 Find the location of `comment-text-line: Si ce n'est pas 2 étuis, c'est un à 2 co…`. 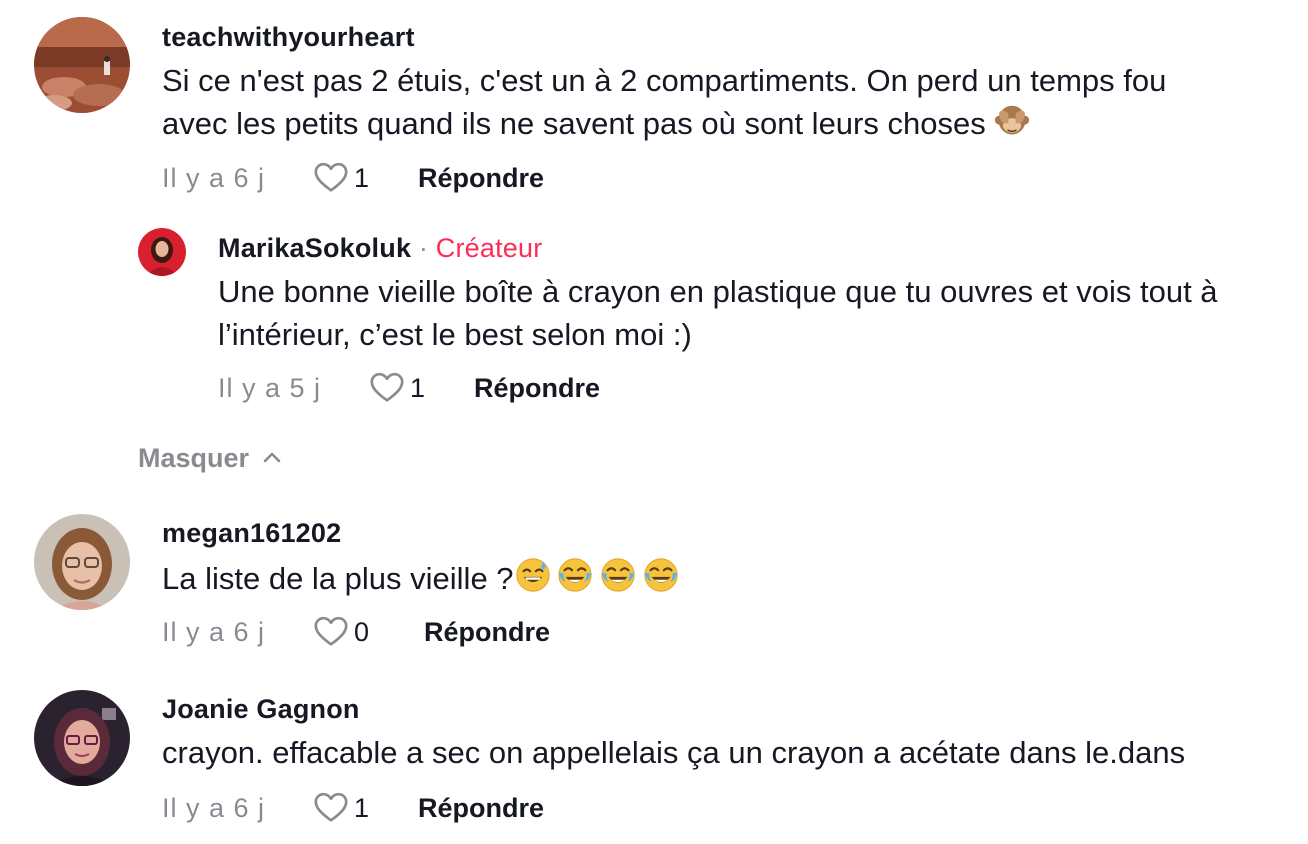

comment-text-line: Si ce n'est pas 2 étuis, c'est un à 2 co… is located at coordinates (664, 80).